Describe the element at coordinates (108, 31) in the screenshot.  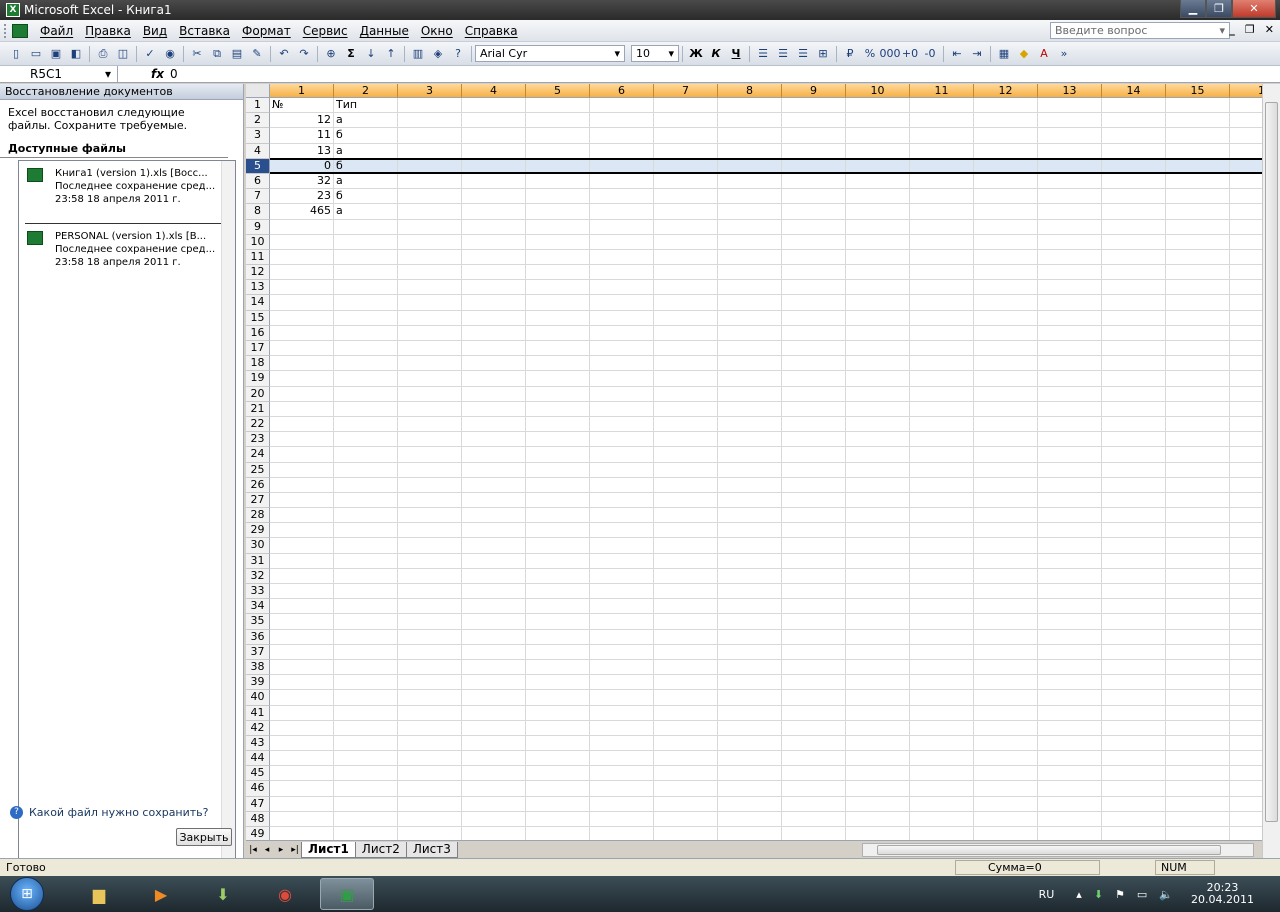
I see `menu-edit: Правка` at that location.